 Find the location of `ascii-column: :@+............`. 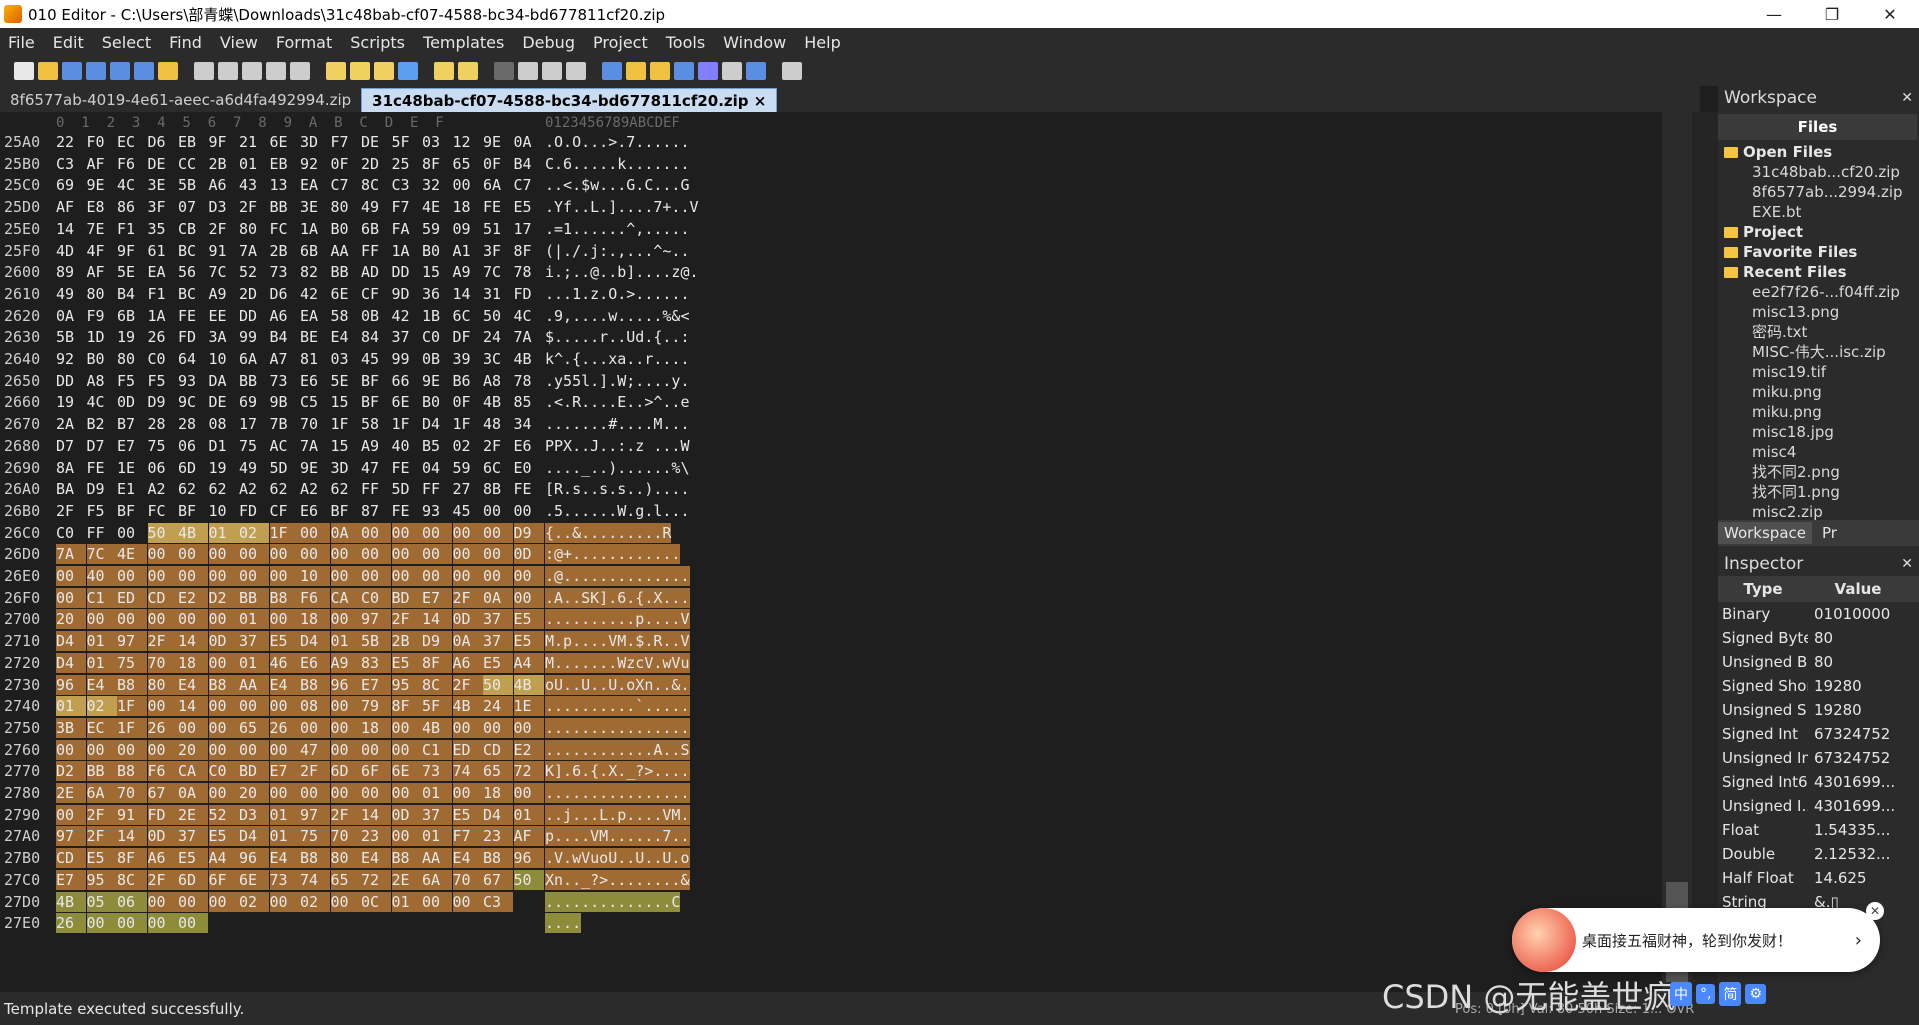

ascii-column: :@+............ is located at coordinates (613, 554).